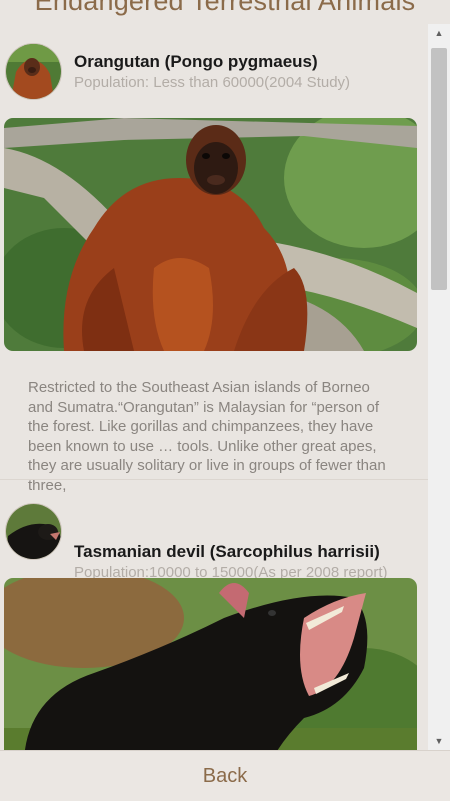 This screenshot has height=801, width=450. Describe the element at coordinates (439, 33) in the screenshot. I see `scroll-up-arrow-icon: ▲` at that location.